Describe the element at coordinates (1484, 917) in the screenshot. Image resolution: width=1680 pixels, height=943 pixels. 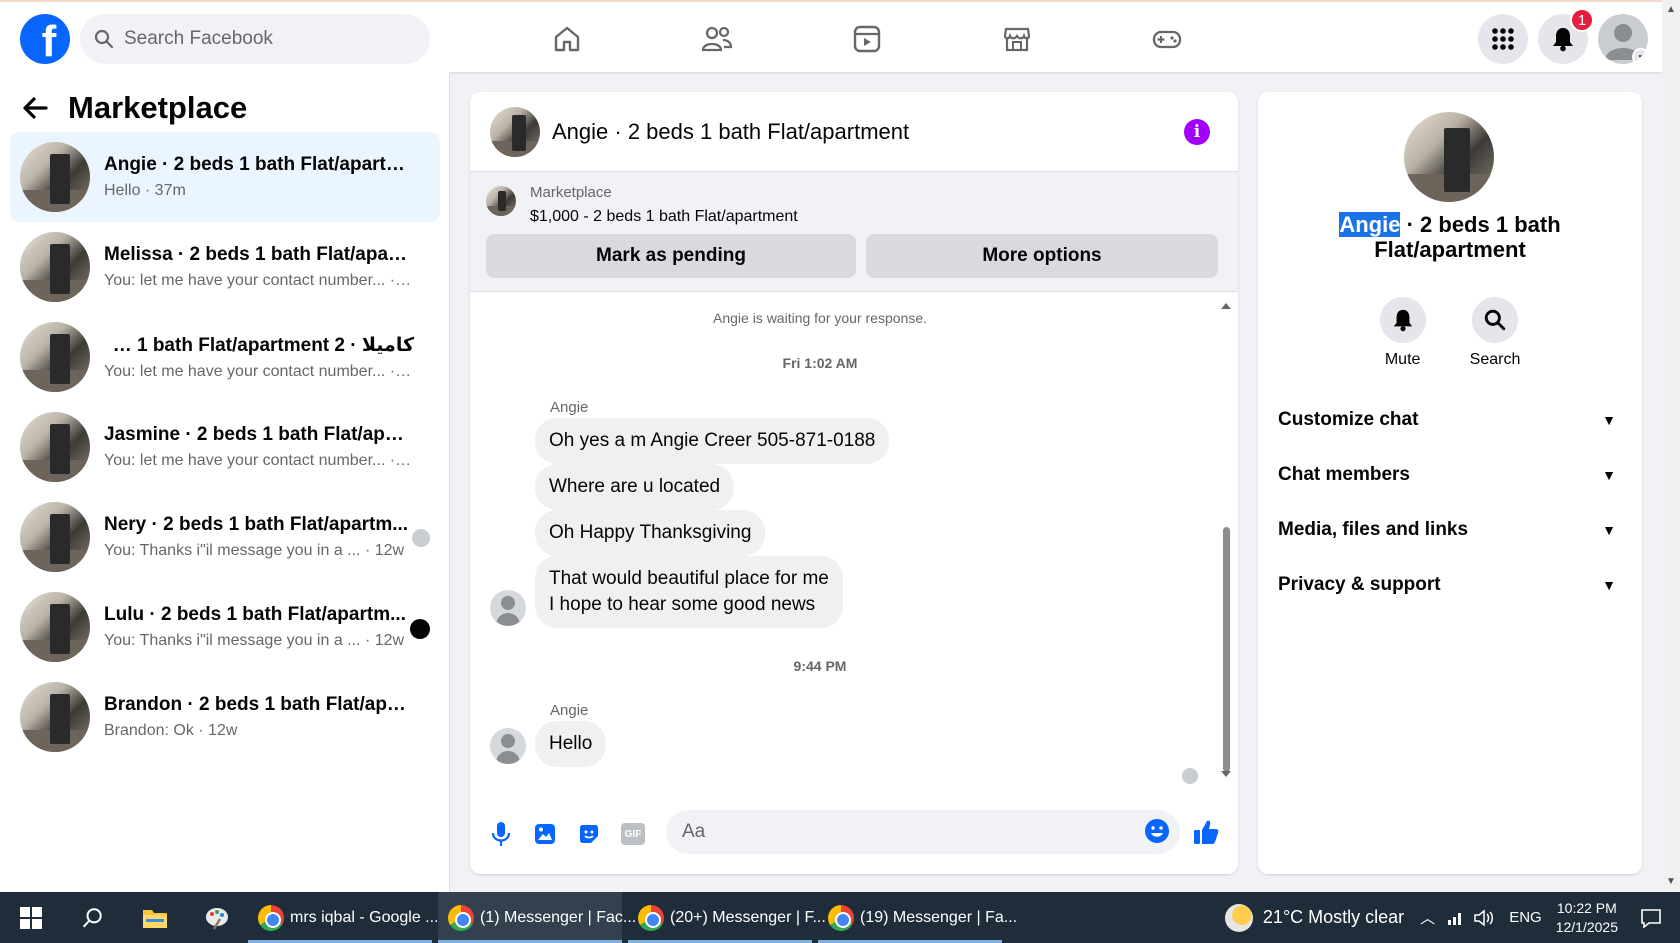
I see `volume-icon` at that location.